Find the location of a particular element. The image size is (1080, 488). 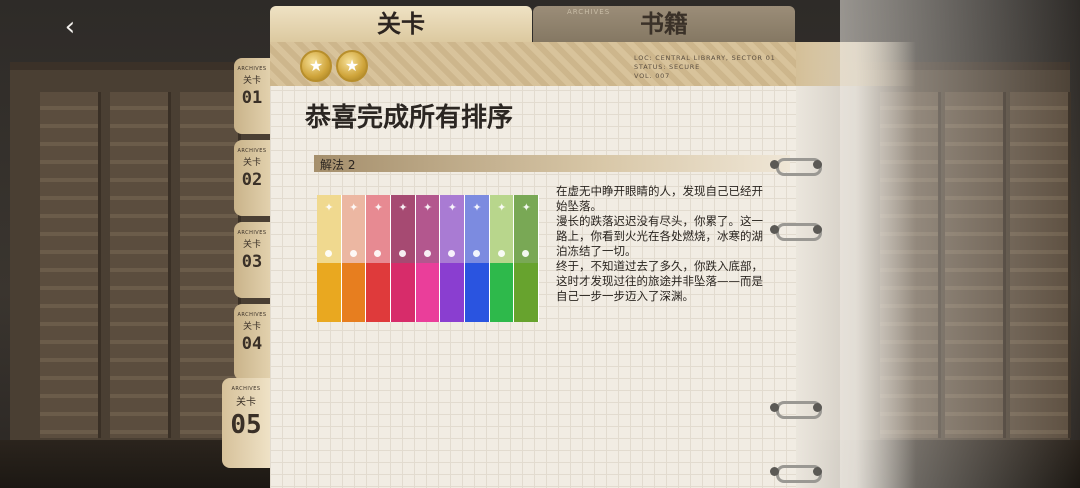

side-tab-level-03: ARCHIVES 关卡 03 is located at coordinates (252, 260).